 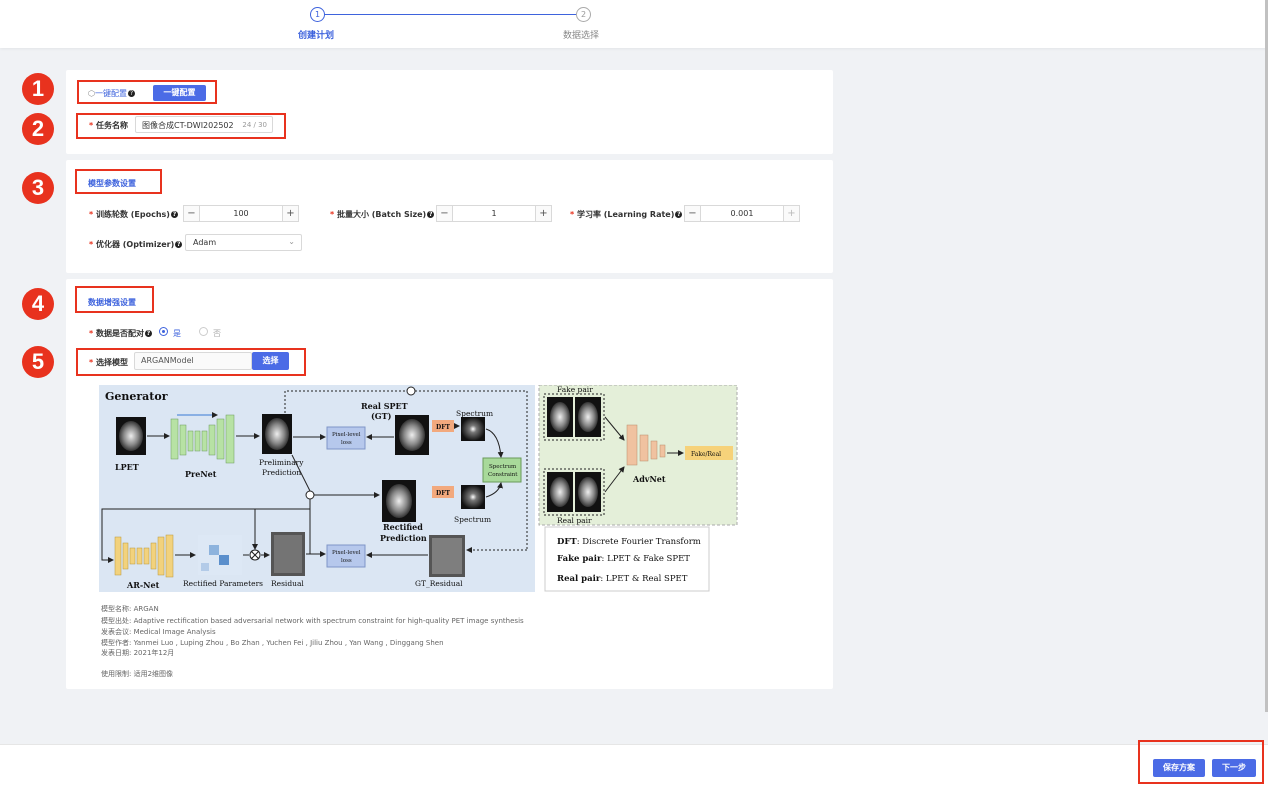 What do you see at coordinates (223, 583) in the screenshot?
I see `rectified-parameters-label: Rectified Parameters` at bounding box center [223, 583].